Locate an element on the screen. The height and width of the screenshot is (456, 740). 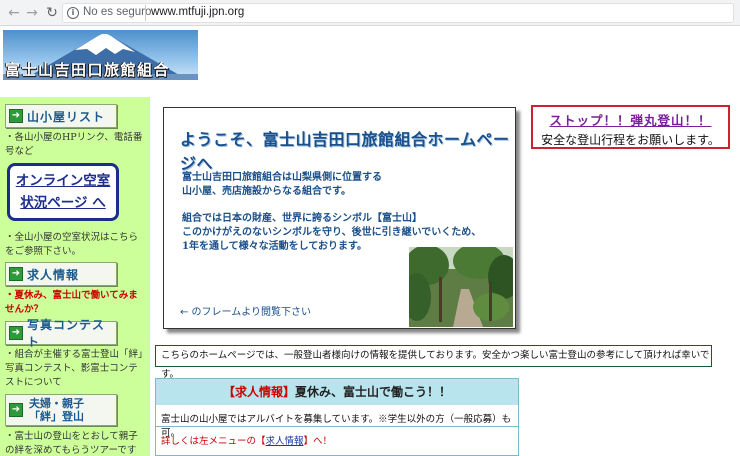
job-info-body: 富士山の山小屋ではアルバイトを募集しています。※学生以外の方（一般応募）も可。 is located at coordinates (337, 422).